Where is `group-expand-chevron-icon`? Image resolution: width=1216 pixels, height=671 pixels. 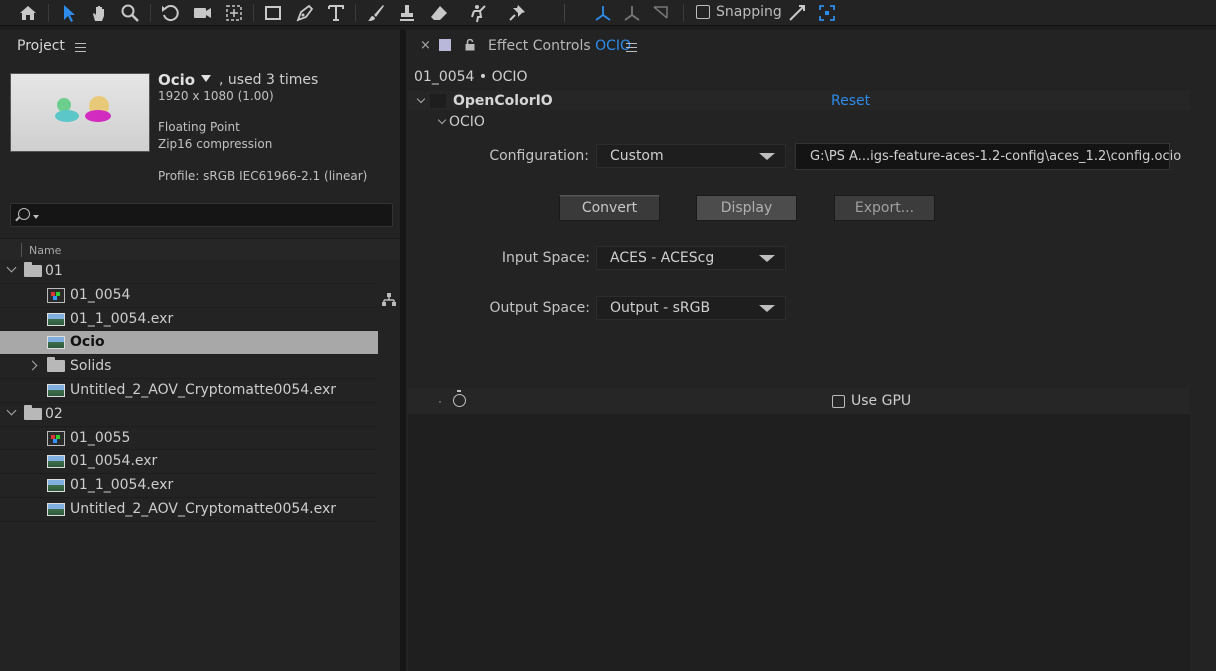 group-expand-chevron-icon is located at coordinates (442, 120).